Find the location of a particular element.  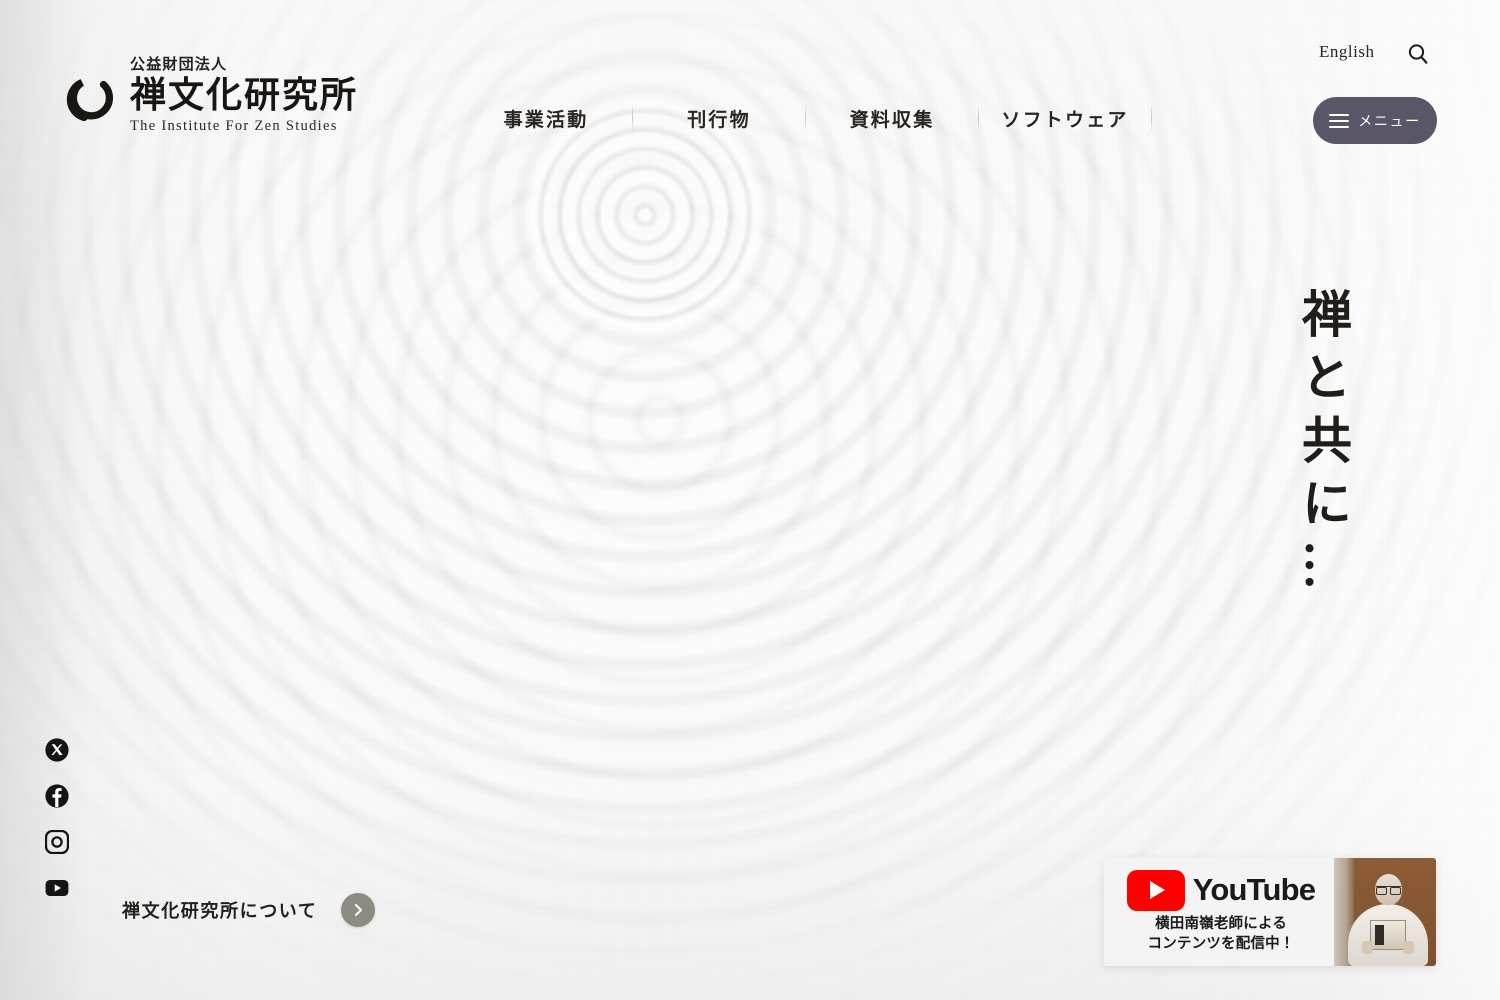

youtube-promo-banner: YouTube 横田南嶺老師による コンテンツを配信中！ is located at coordinates (1270, 912).